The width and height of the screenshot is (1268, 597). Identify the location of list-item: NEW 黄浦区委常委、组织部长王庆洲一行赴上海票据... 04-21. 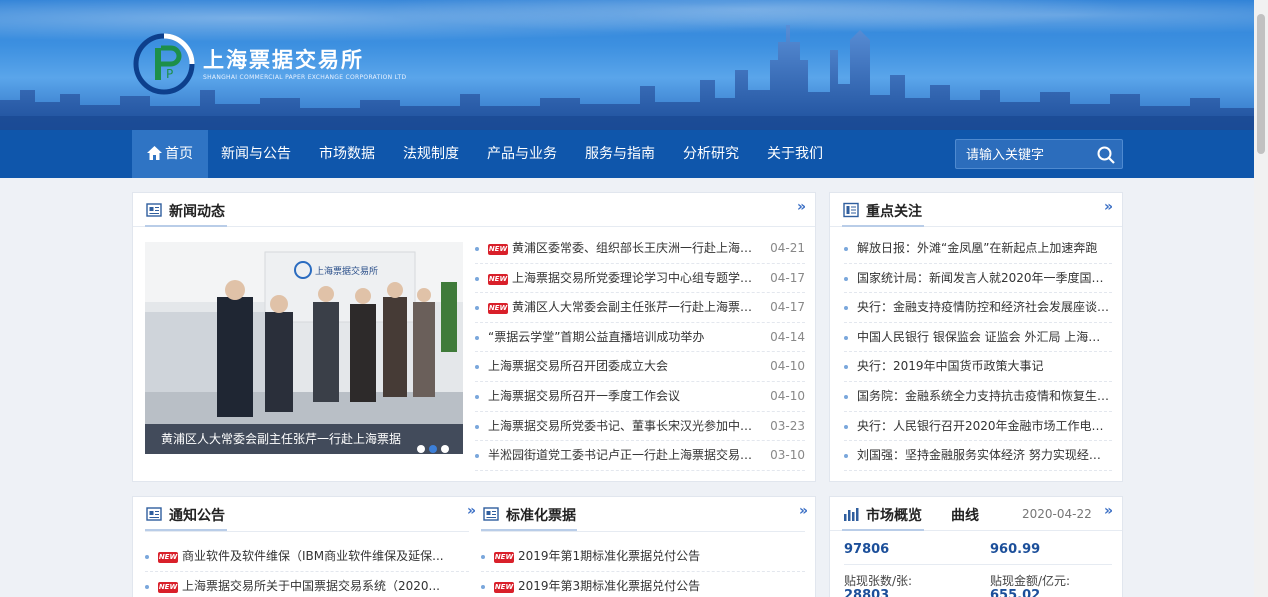
(640, 249).